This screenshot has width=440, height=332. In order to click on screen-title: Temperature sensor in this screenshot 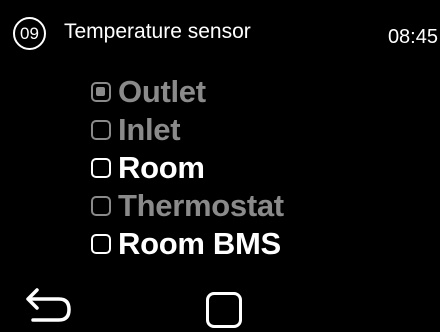, I will do `click(157, 31)`.